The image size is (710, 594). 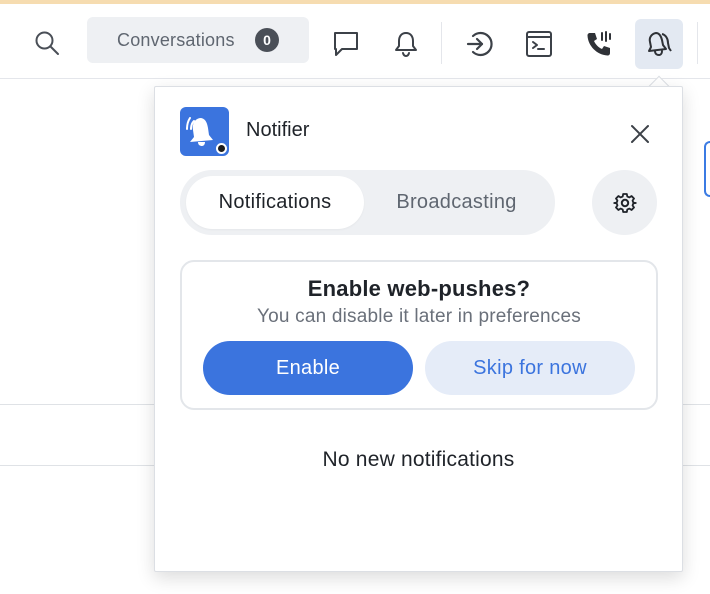 I want to click on search-button, so click(x=47, y=43).